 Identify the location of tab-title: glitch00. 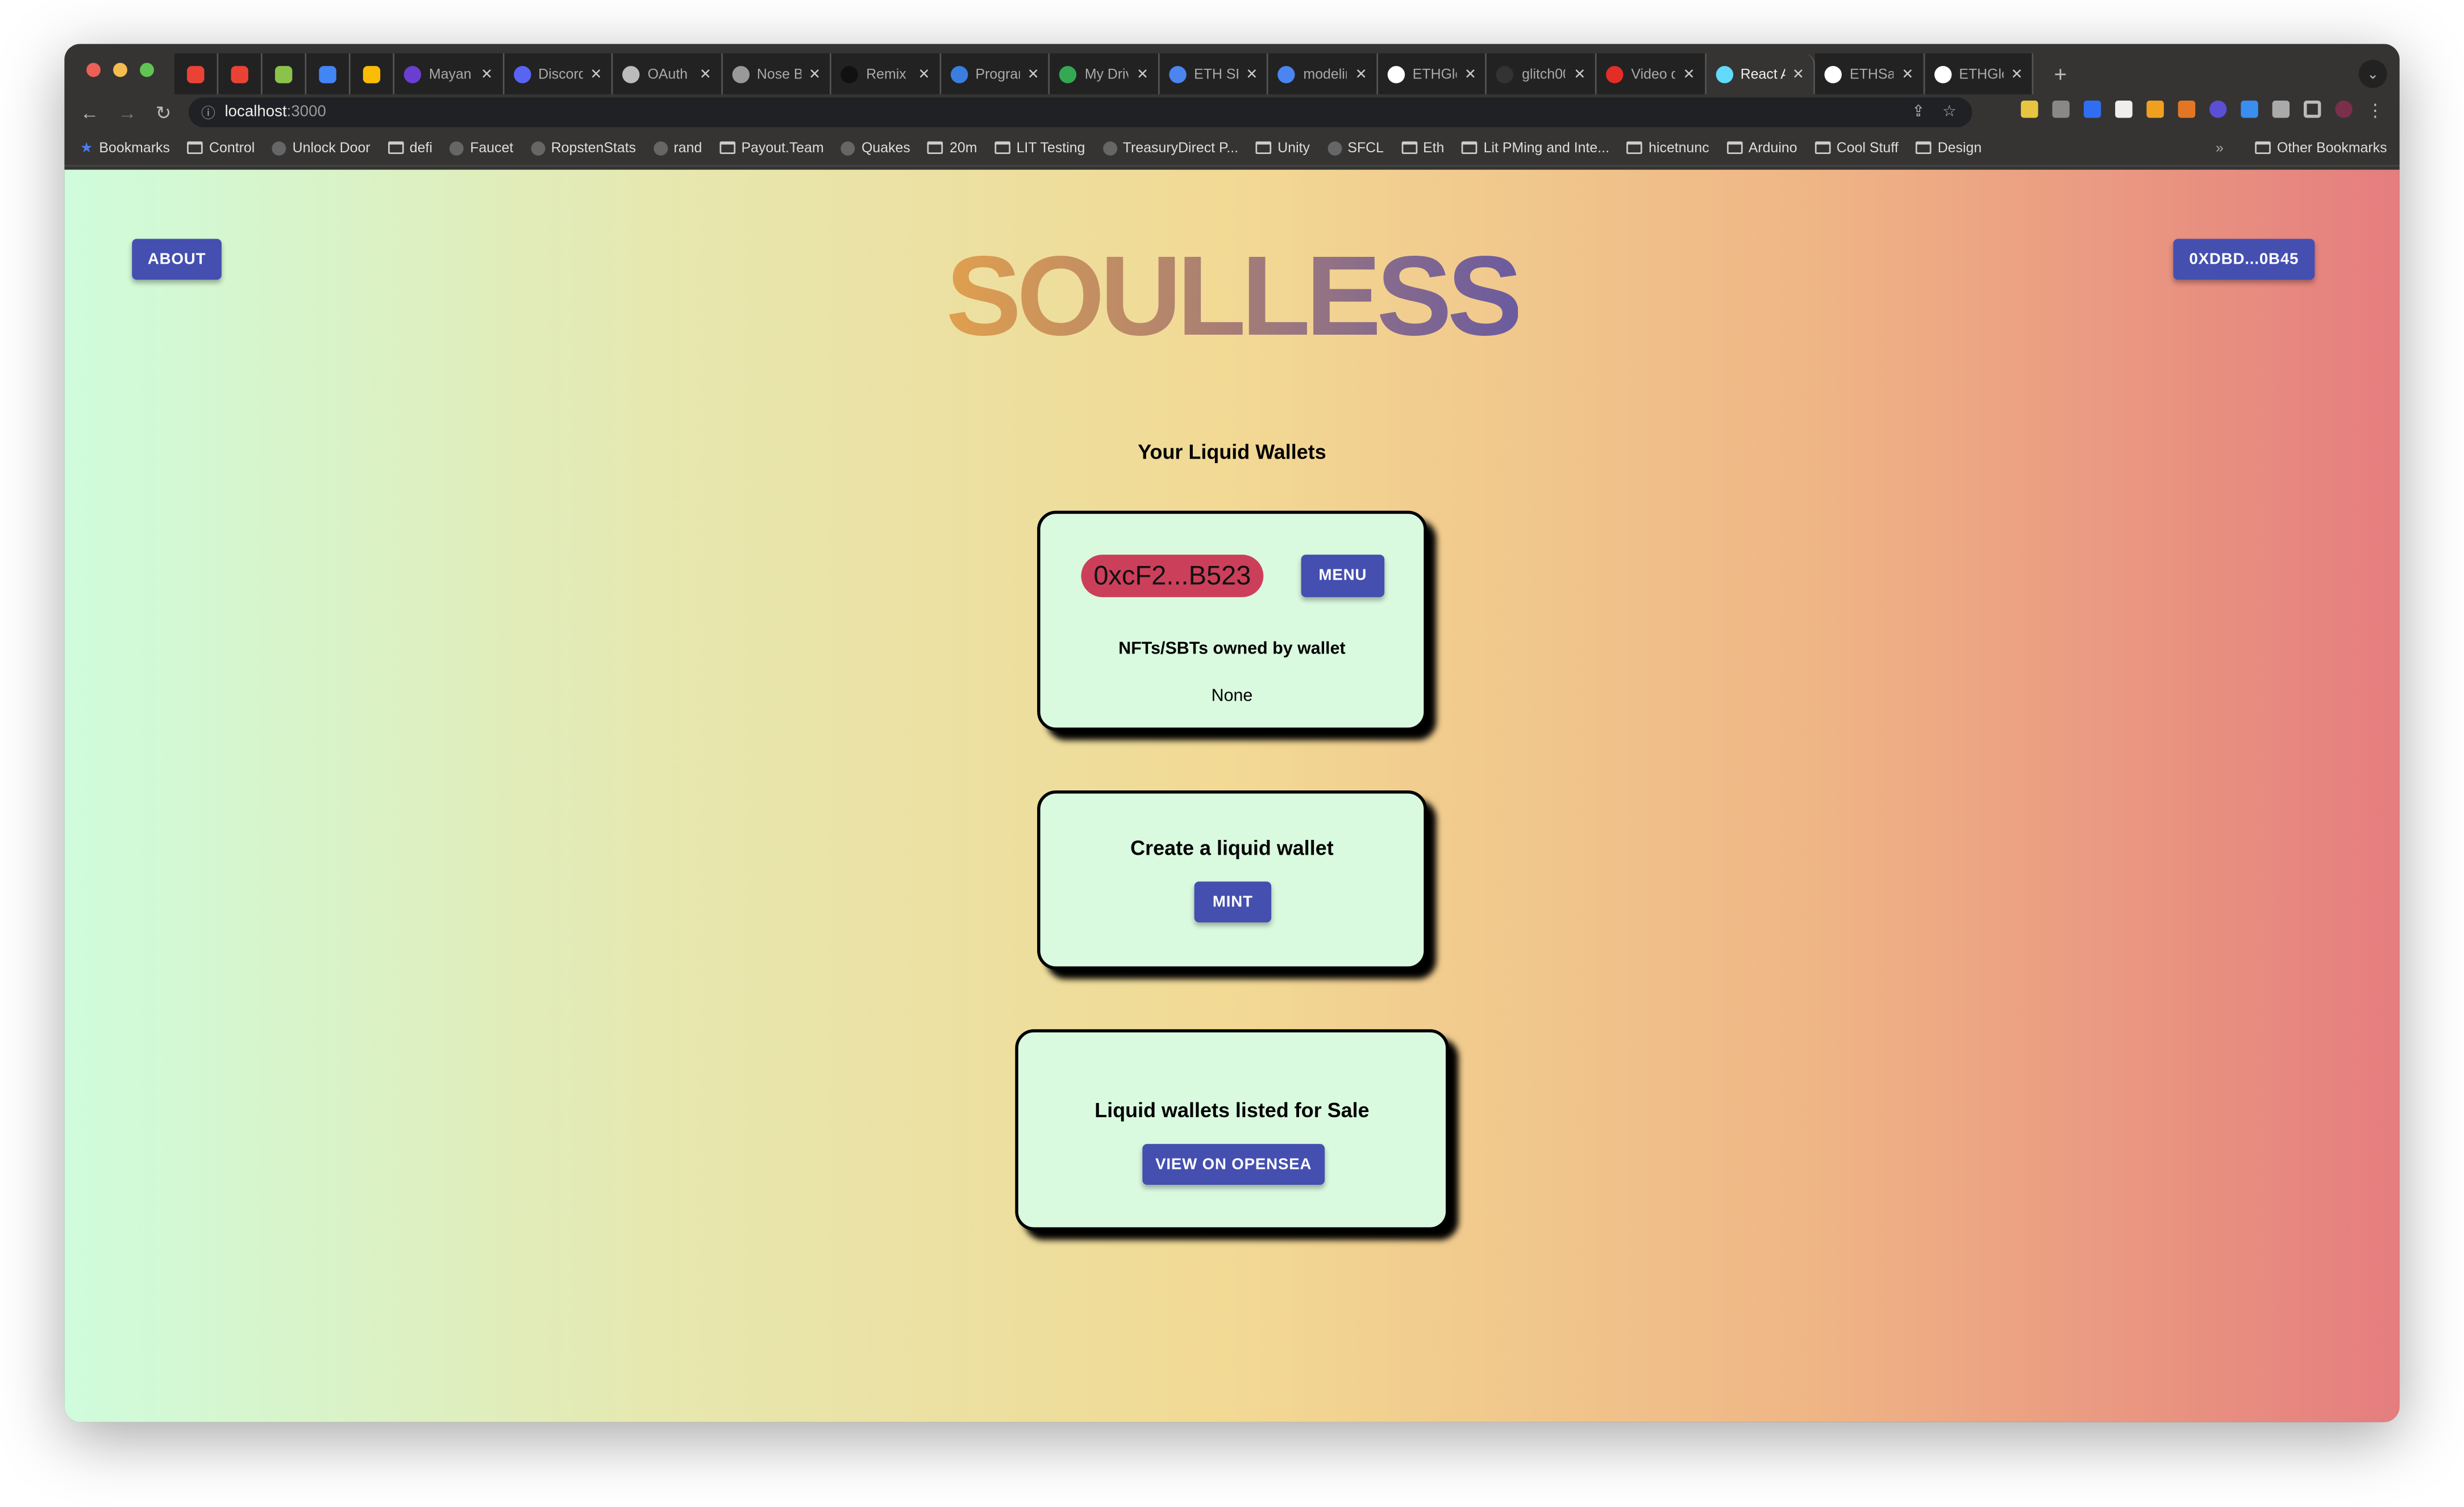
(1544, 74).